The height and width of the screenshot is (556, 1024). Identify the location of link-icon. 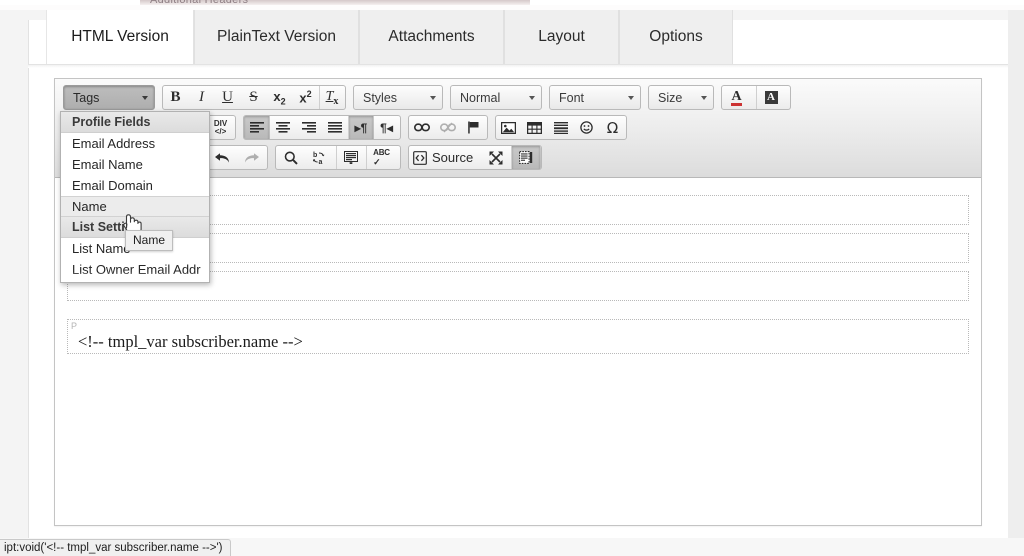
(421, 127).